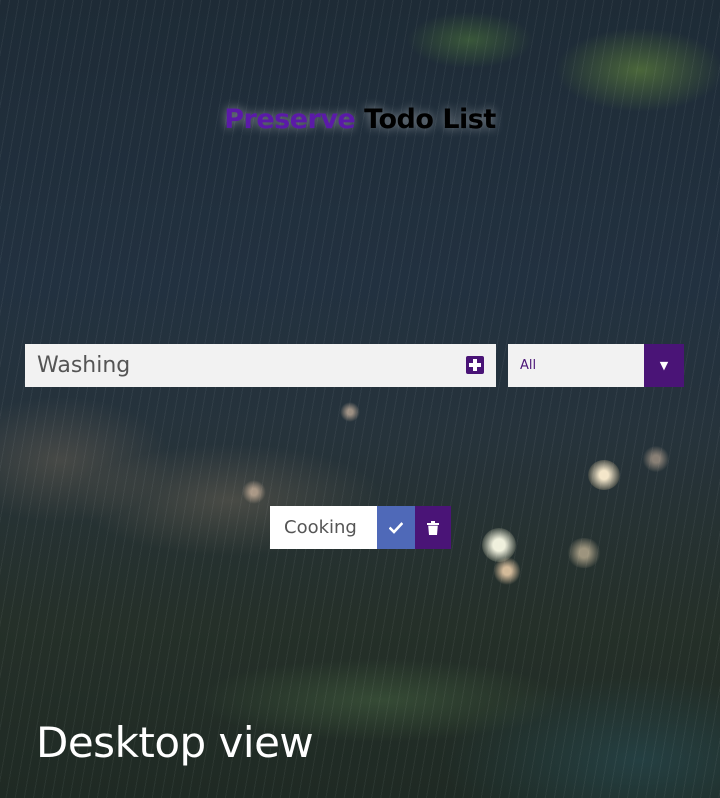 The height and width of the screenshot is (798, 720). Describe the element at coordinates (664, 365) in the screenshot. I see `caret-down-icon: ▼` at that location.